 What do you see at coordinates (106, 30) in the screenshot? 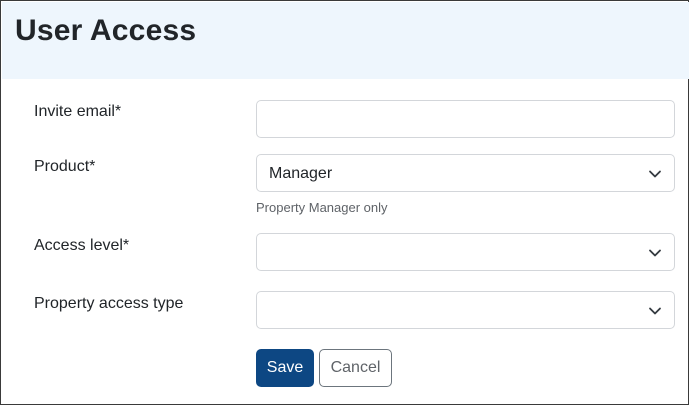
I see `page-title: User Access` at bounding box center [106, 30].